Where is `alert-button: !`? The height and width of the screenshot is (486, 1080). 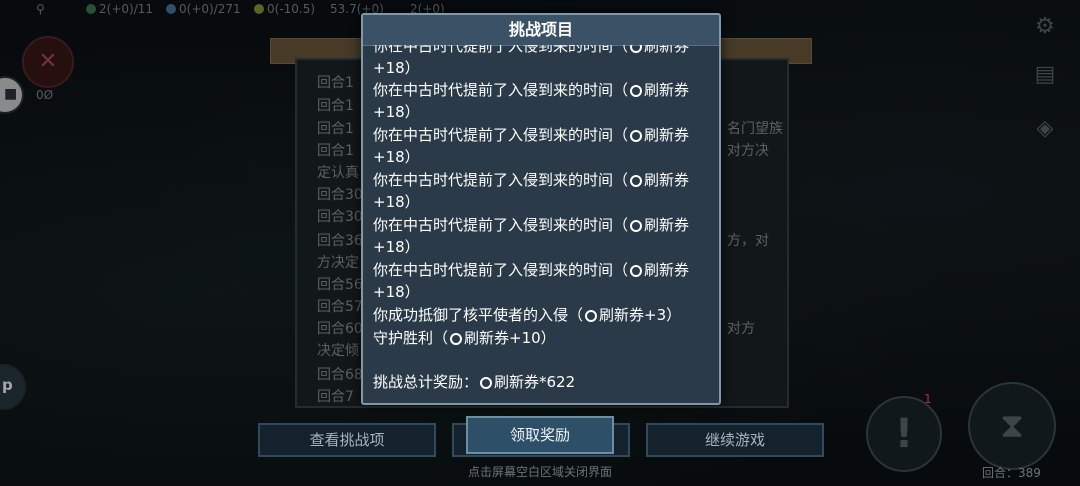 alert-button: ! is located at coordinates (904, 434).